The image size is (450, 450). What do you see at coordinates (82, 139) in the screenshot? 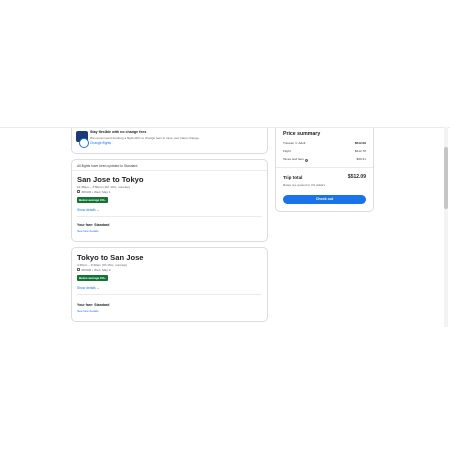
I see `calendar-check-icon` at bounding box center [82, 139].